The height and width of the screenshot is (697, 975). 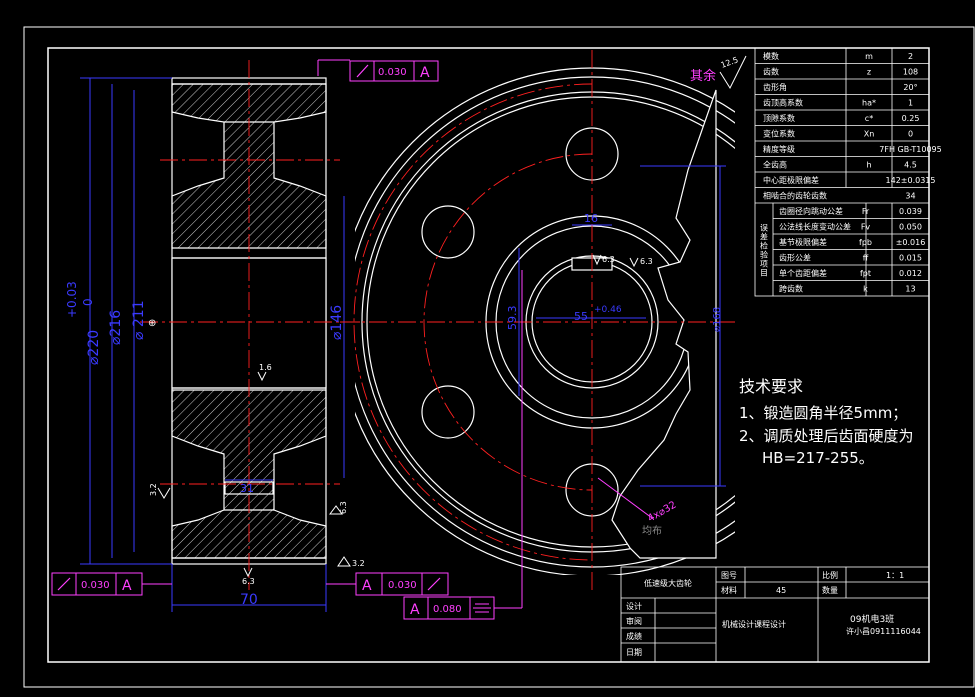 What do you see at coordinates (729, 590) in the screenshot?
I see `svg-text: 材料` at bounding box center [729, 590].